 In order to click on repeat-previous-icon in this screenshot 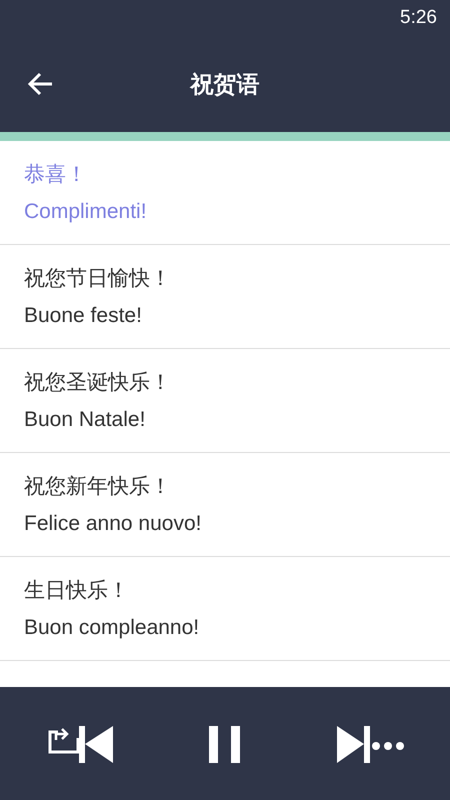, I will do `click(80, 744)`.